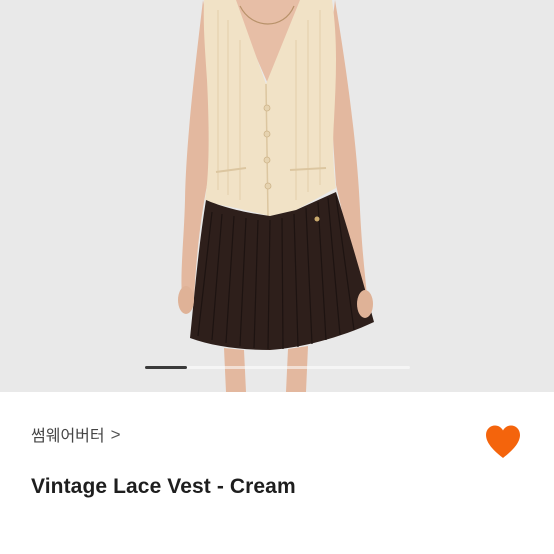 The height and width of the screenshot is (554, 554). I want to click on like-button, so click(503, 442).